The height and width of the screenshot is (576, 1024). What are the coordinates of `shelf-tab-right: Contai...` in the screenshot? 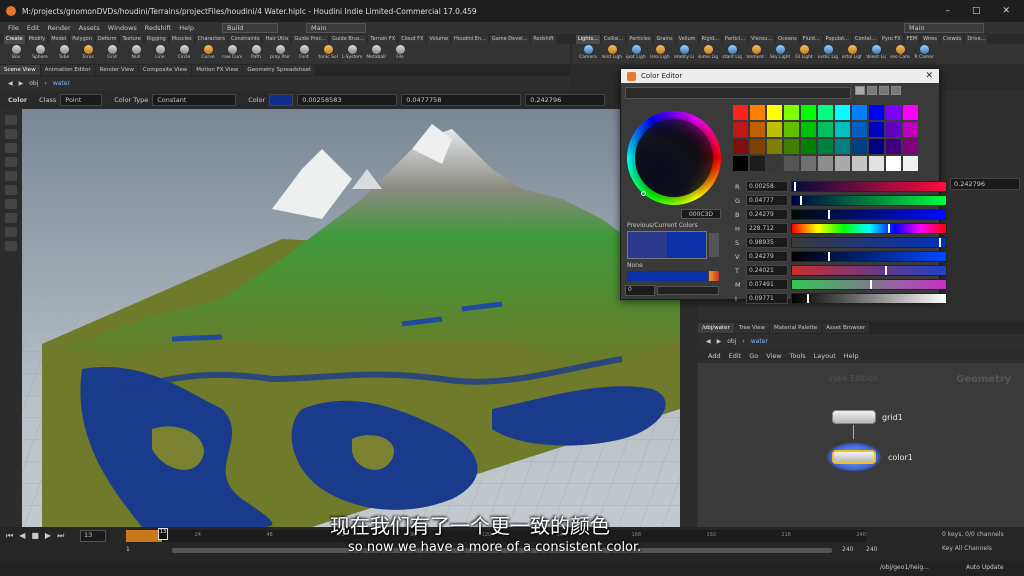 It's located at (865, 39).